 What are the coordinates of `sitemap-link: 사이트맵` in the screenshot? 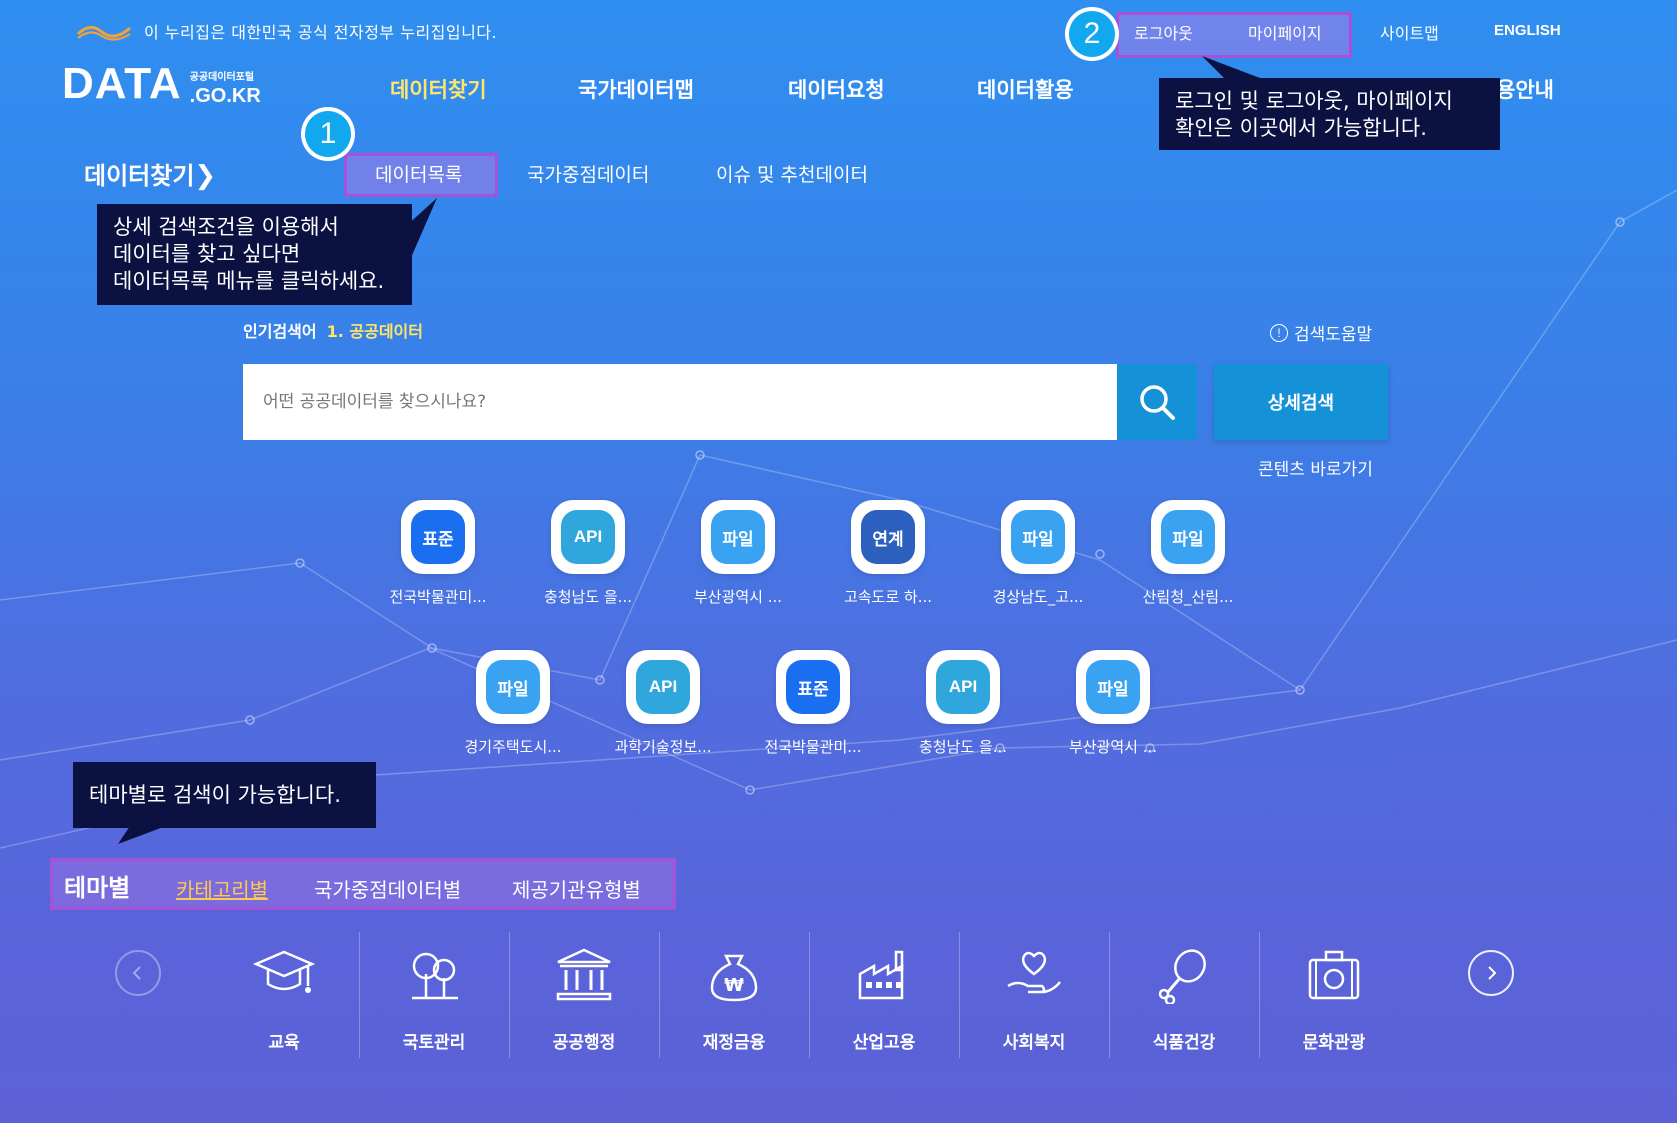 It's located at (1409, 32).